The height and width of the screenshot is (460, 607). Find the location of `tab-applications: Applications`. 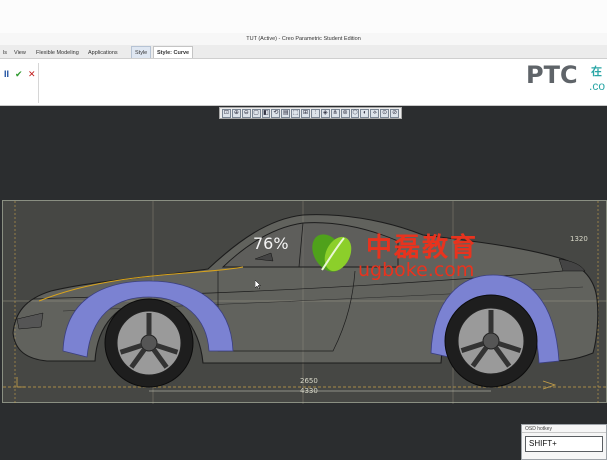

tab-applications: Applications is located at coordinates (103, 53).